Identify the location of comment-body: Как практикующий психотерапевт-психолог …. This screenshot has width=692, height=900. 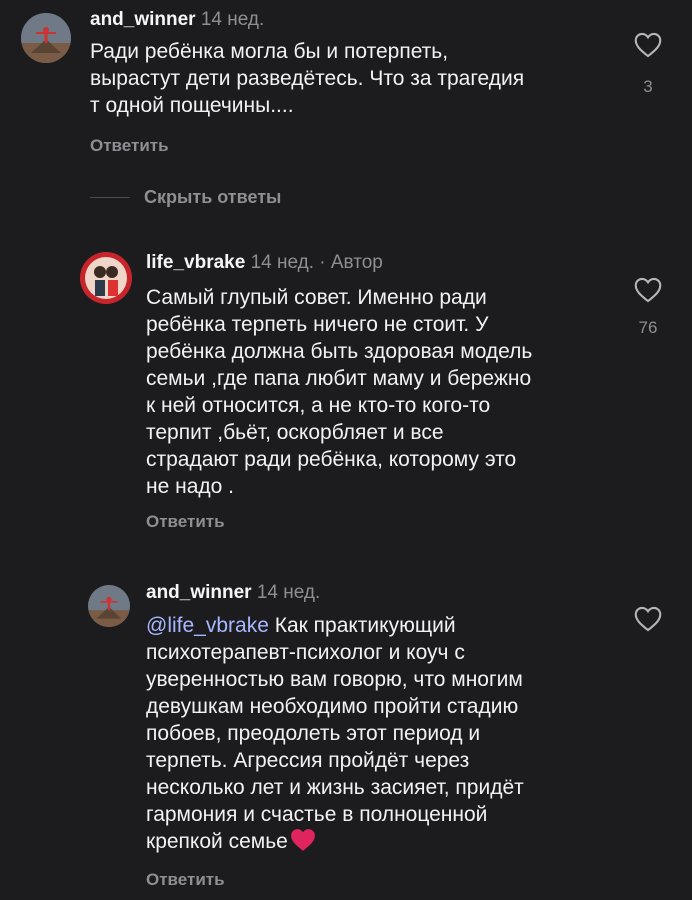
(335, 733).